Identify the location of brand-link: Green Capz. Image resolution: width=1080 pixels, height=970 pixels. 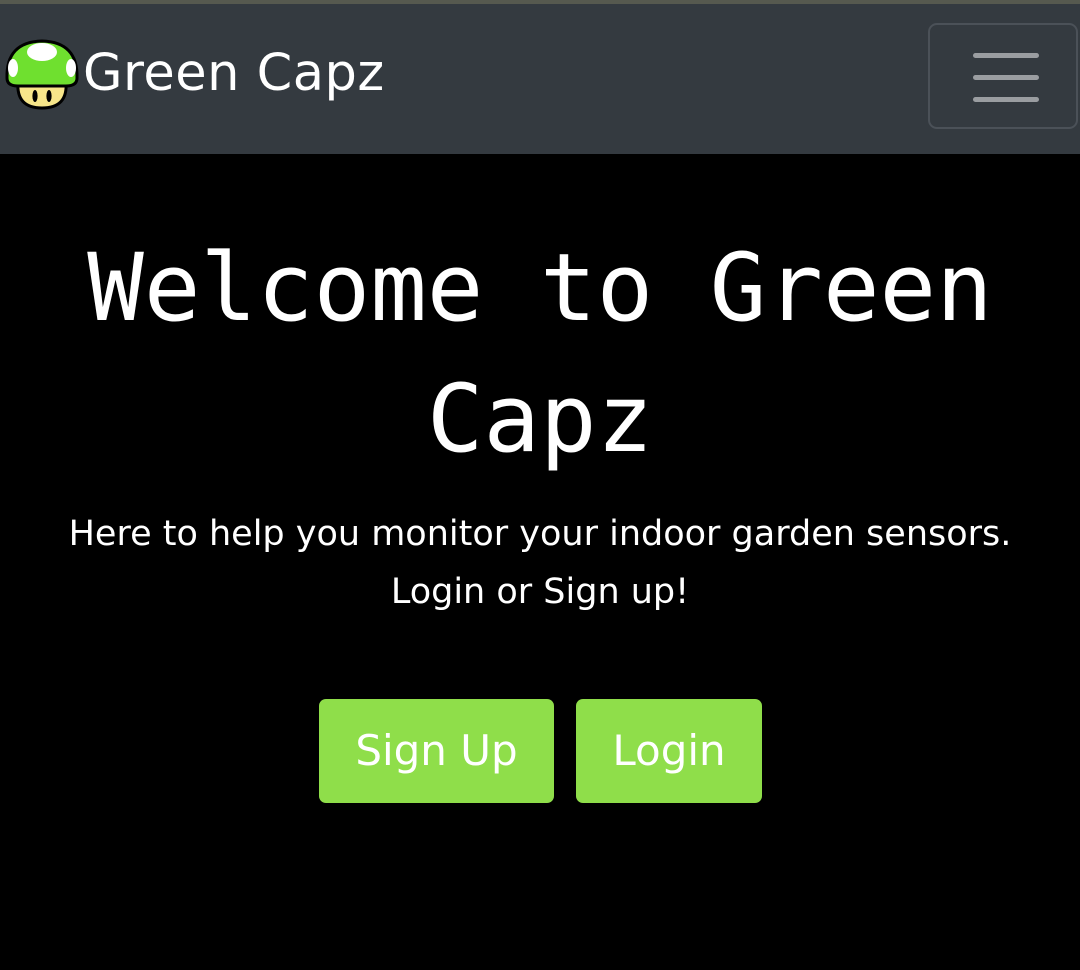
(194, 74).